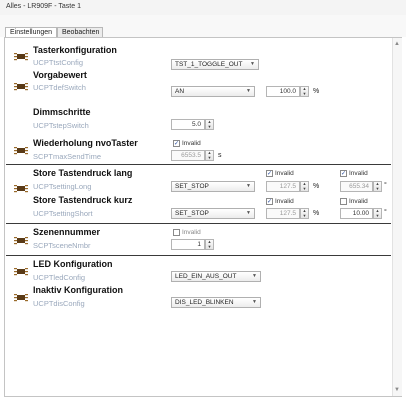 Image resolution: width=406 pixels, height=401 pixels. Describe the element at coordinates (213, 186) in the screenshot. I see `setting-long-select: SET_STOP ▼` at that location.